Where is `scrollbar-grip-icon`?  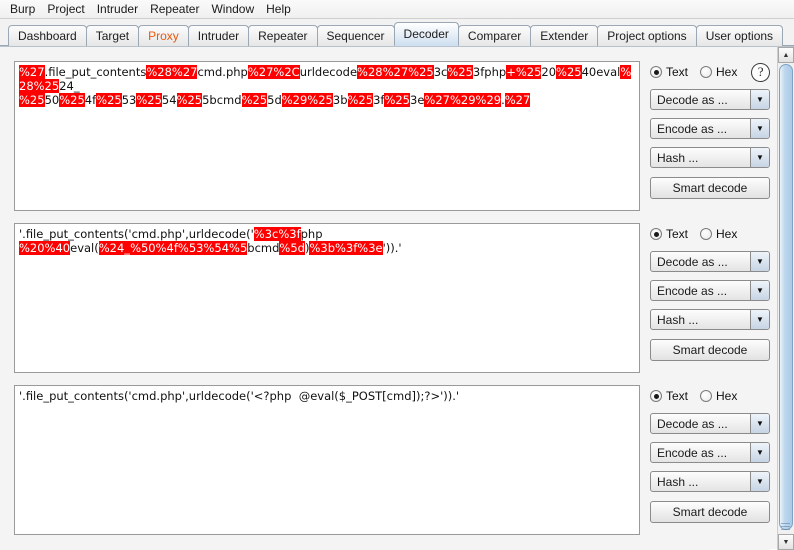 scrollbar-grip-icon is located at coordinates (785, 526).